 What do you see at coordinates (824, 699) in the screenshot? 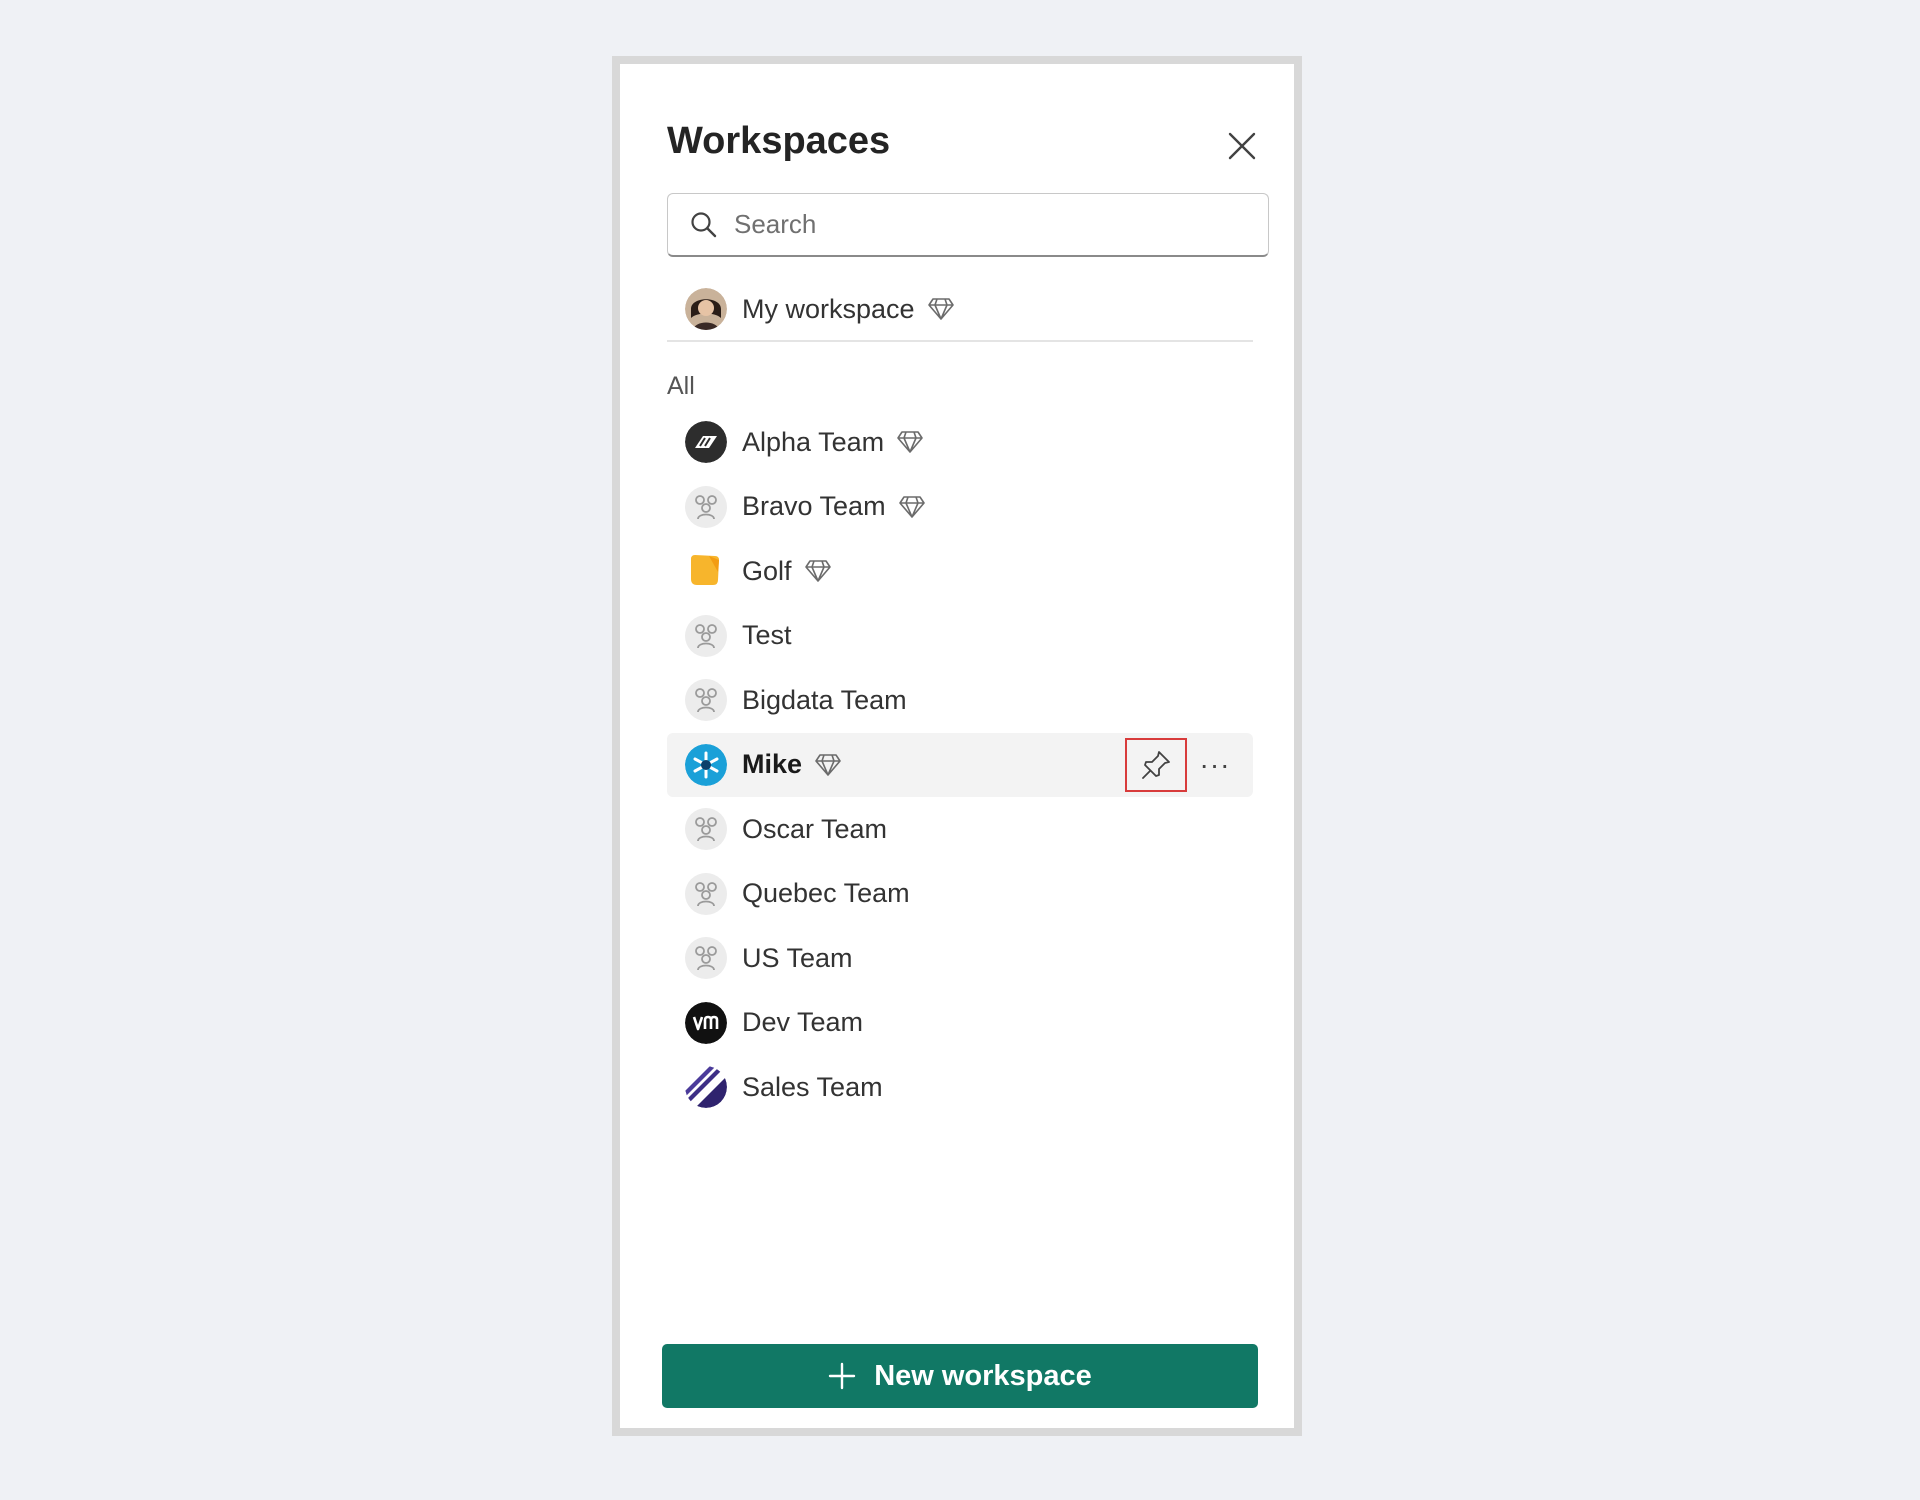
I see `workspace-label: Bigdata Team` at bounding box center [824, 699].